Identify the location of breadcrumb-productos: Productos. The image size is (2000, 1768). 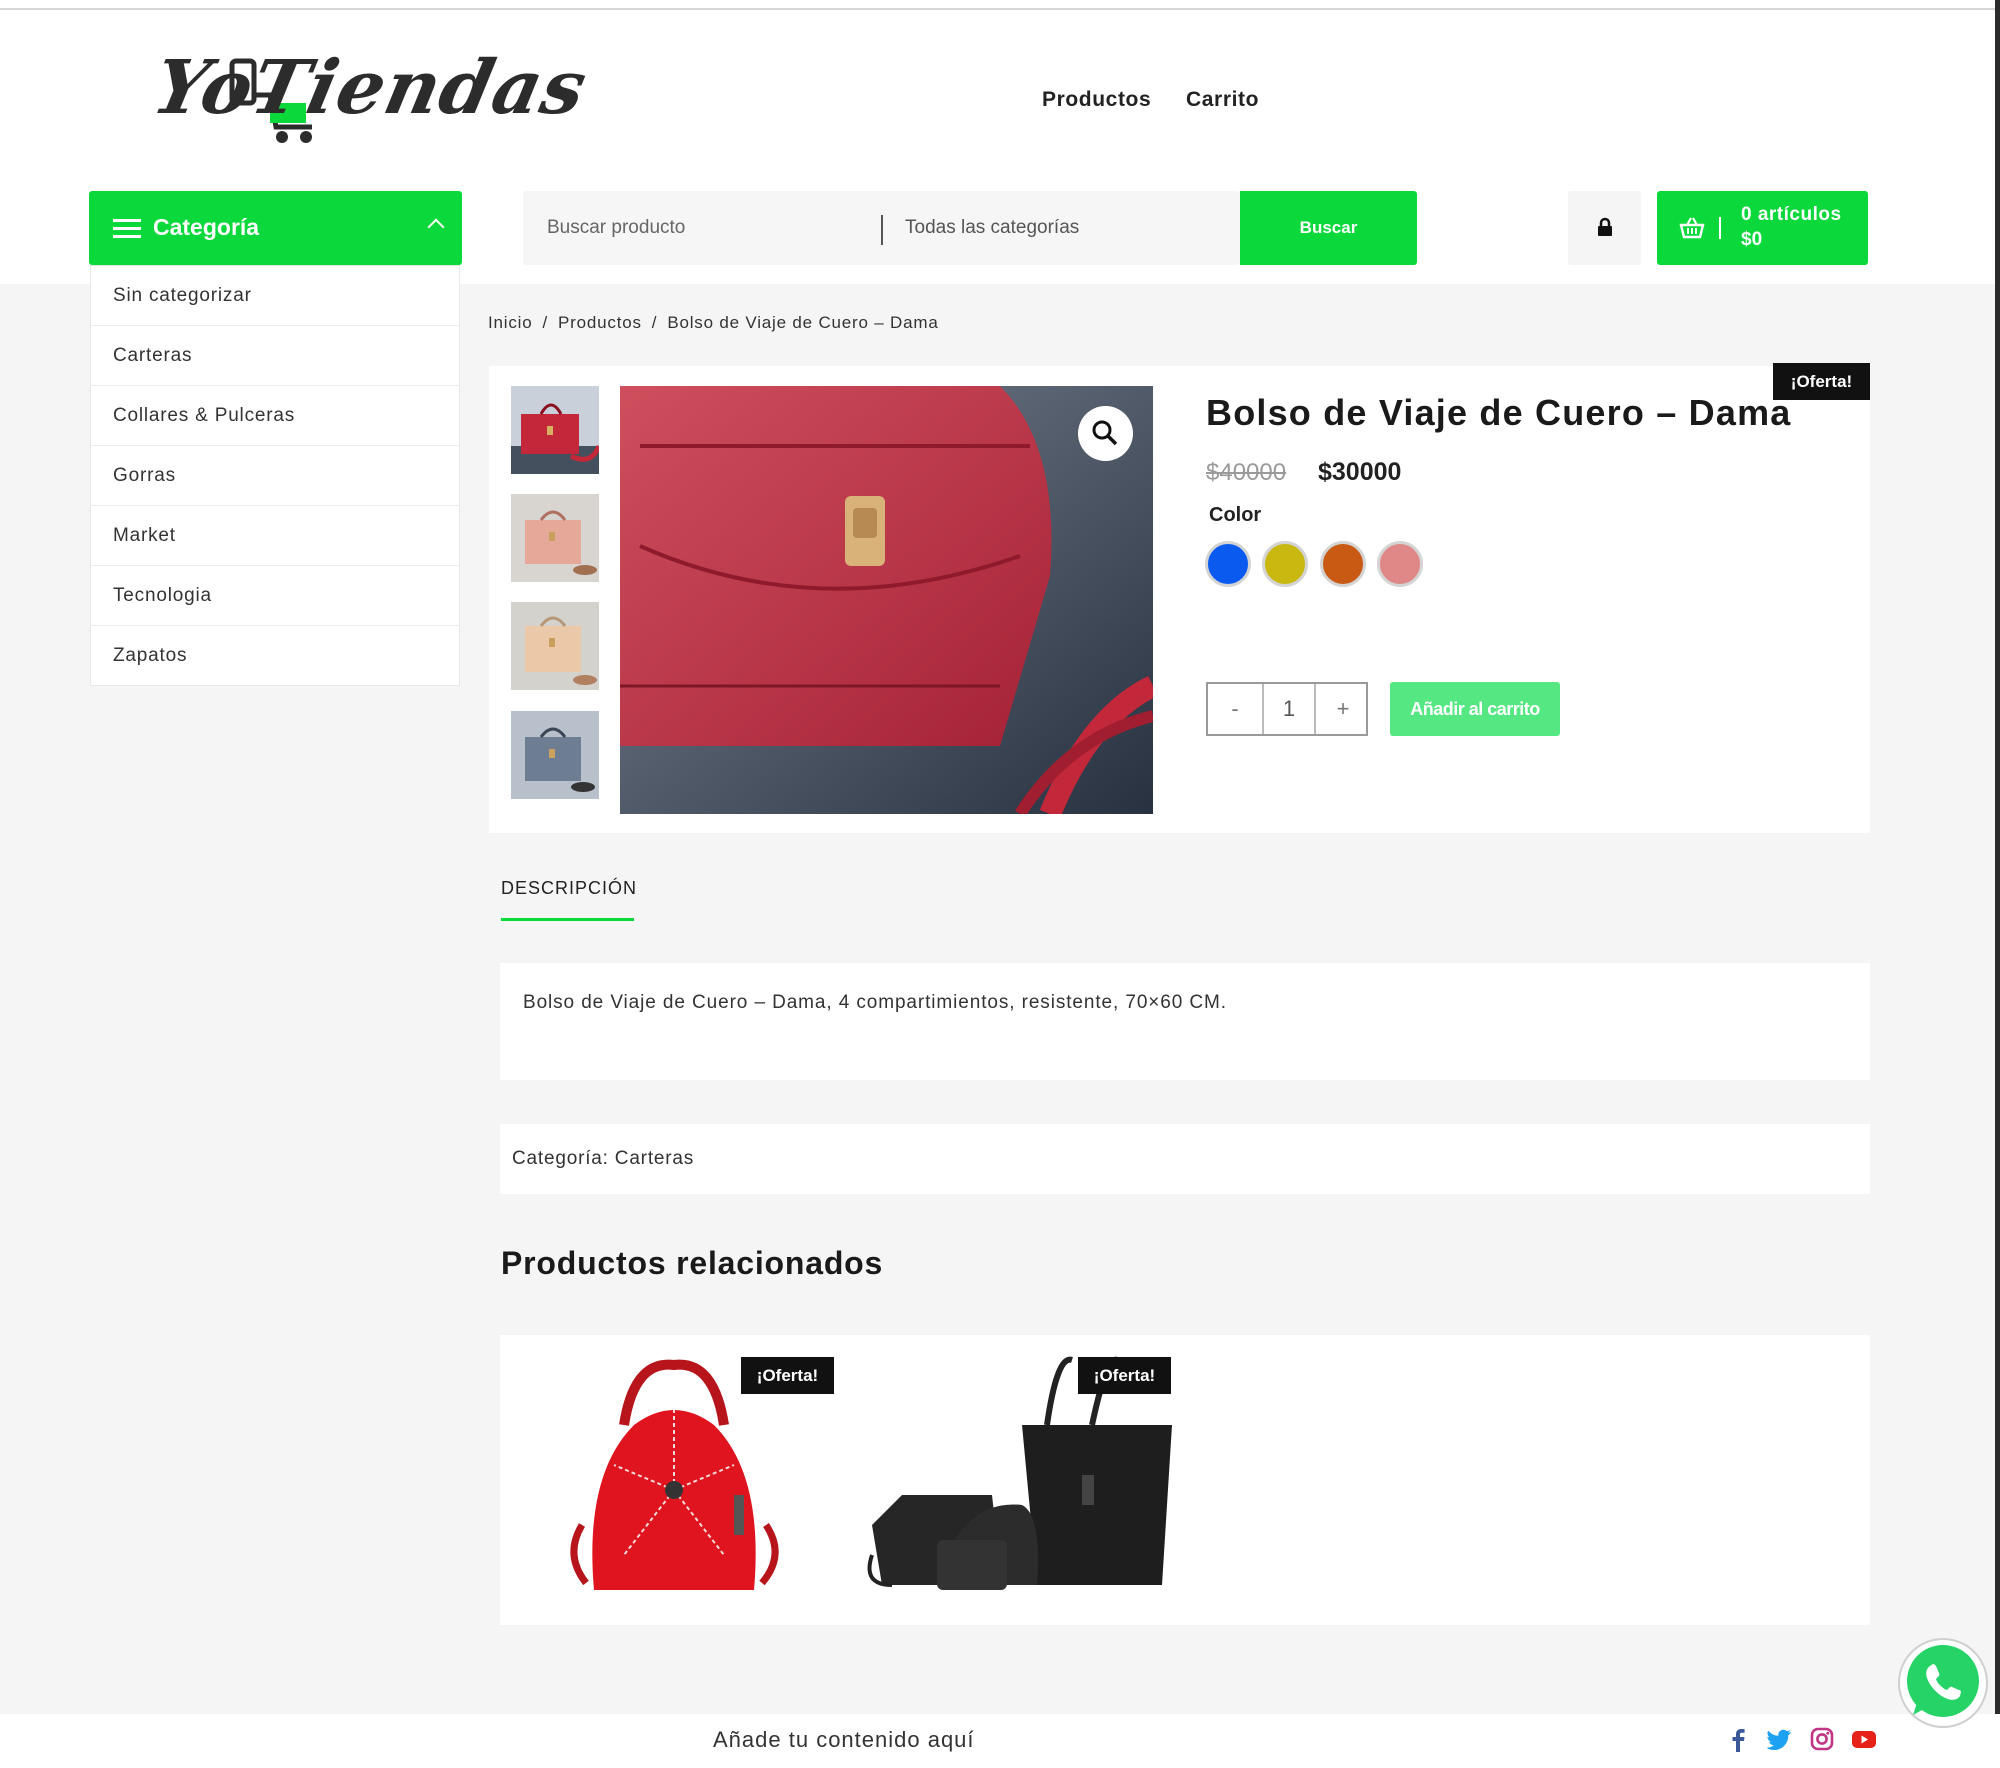
(600, 322).